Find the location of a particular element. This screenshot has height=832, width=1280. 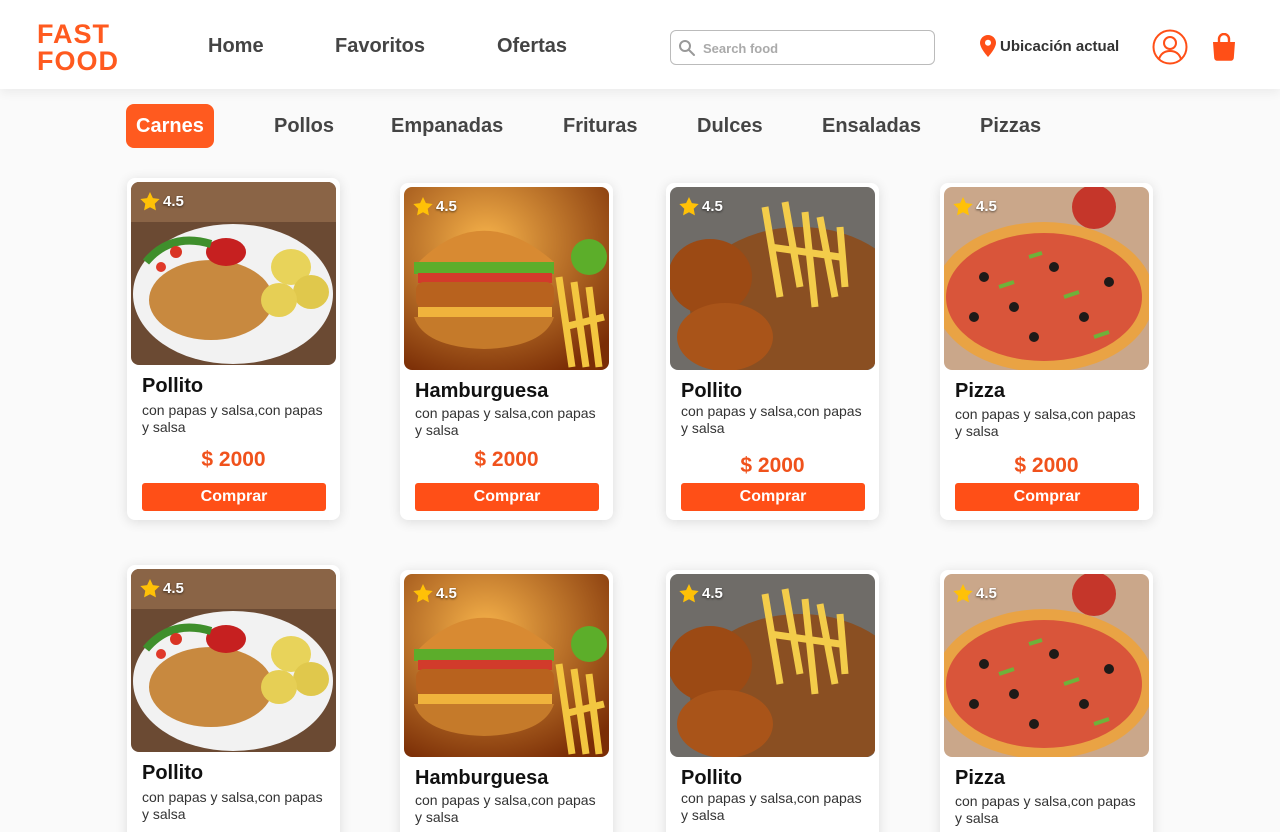

location-selector: Ubicación actual is located at coordinates (1049, 46).